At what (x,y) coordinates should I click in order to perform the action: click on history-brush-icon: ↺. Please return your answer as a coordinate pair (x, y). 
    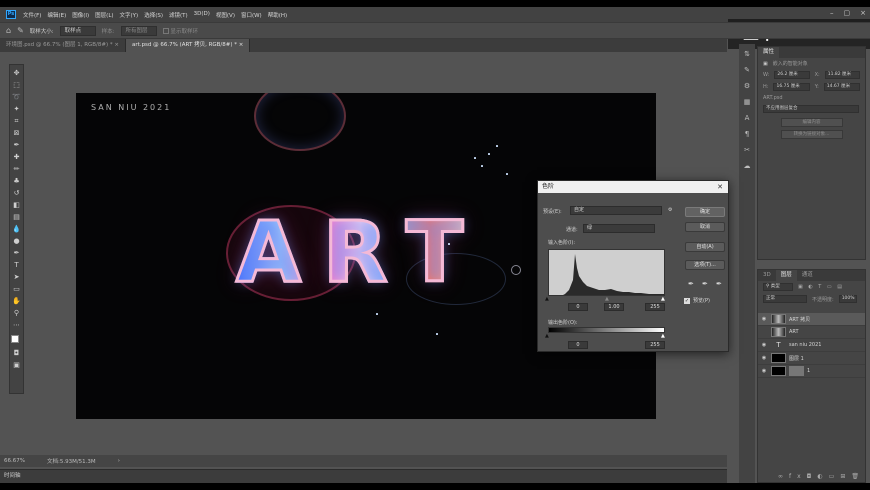
    Looking at the image, I should click on (16, 193).